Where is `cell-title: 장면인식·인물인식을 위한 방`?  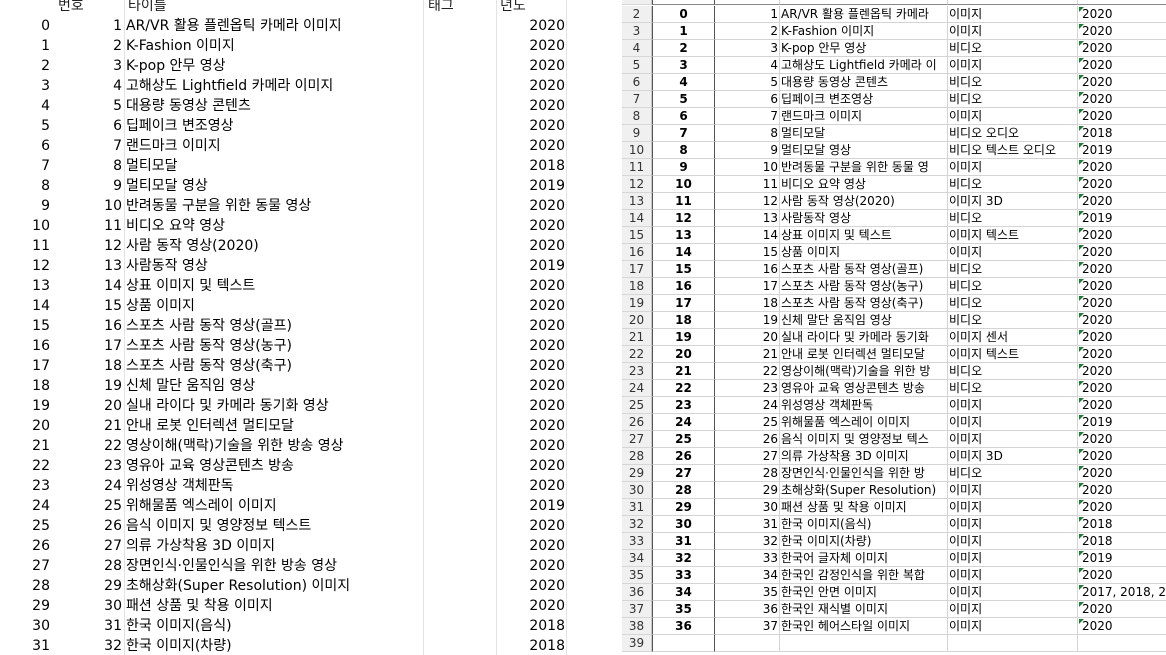
cell-title: 장면인식·인물인식을 위한 방 is located at coordinates (864, 473).